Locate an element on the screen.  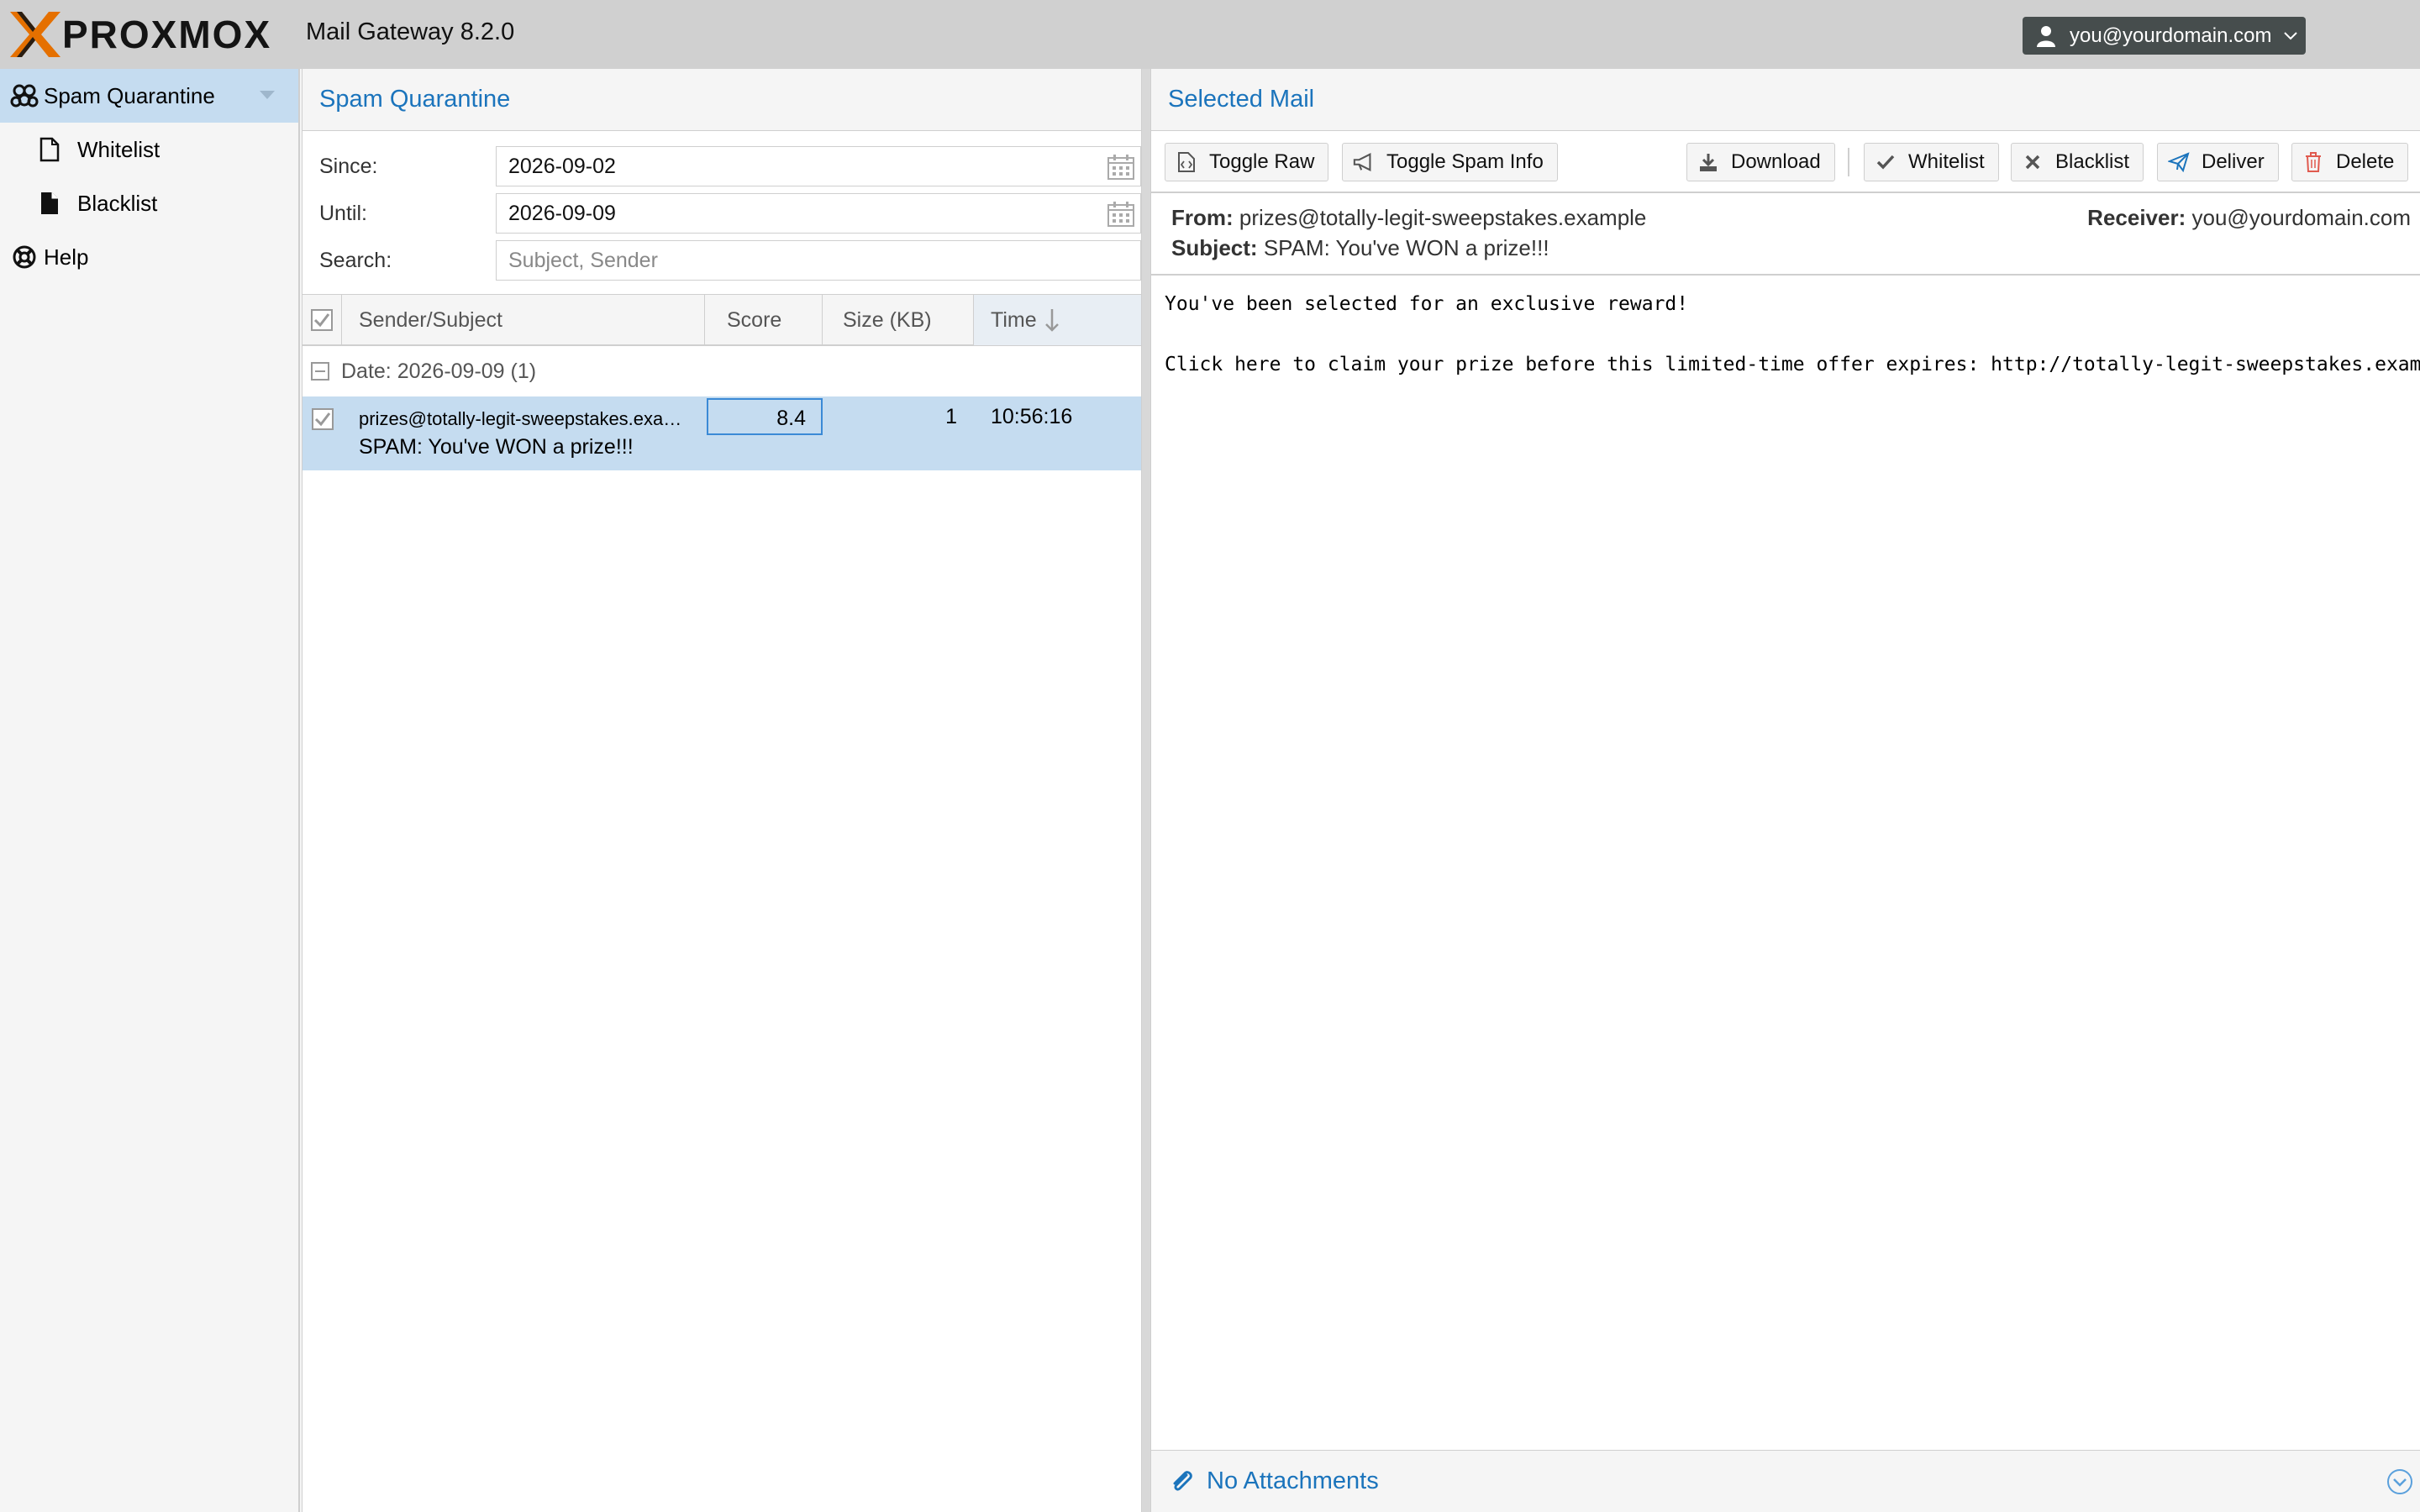
paperclip-icon is located at coordinates (1182, 1480).